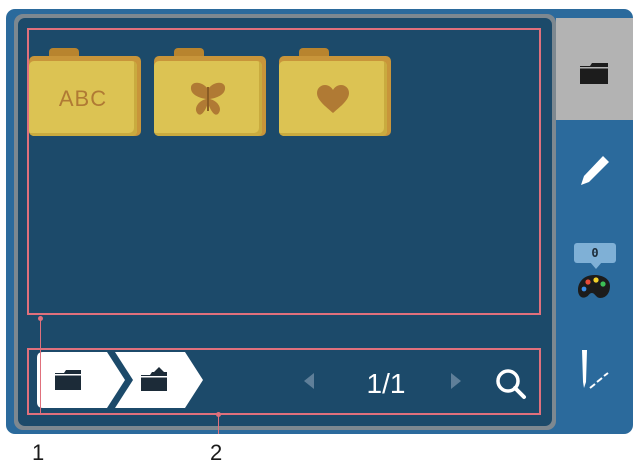  What do you see at coordinates (594, 273) in the screenshot?
I see `sidebar-item-color` at bounding box center [594, 273].